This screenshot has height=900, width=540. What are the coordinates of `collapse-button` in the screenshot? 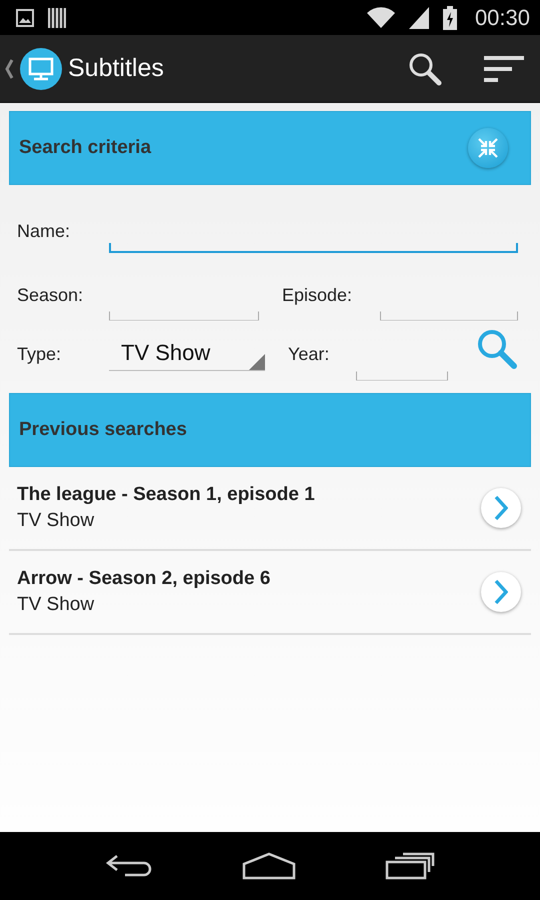 It's located at (488, 148).